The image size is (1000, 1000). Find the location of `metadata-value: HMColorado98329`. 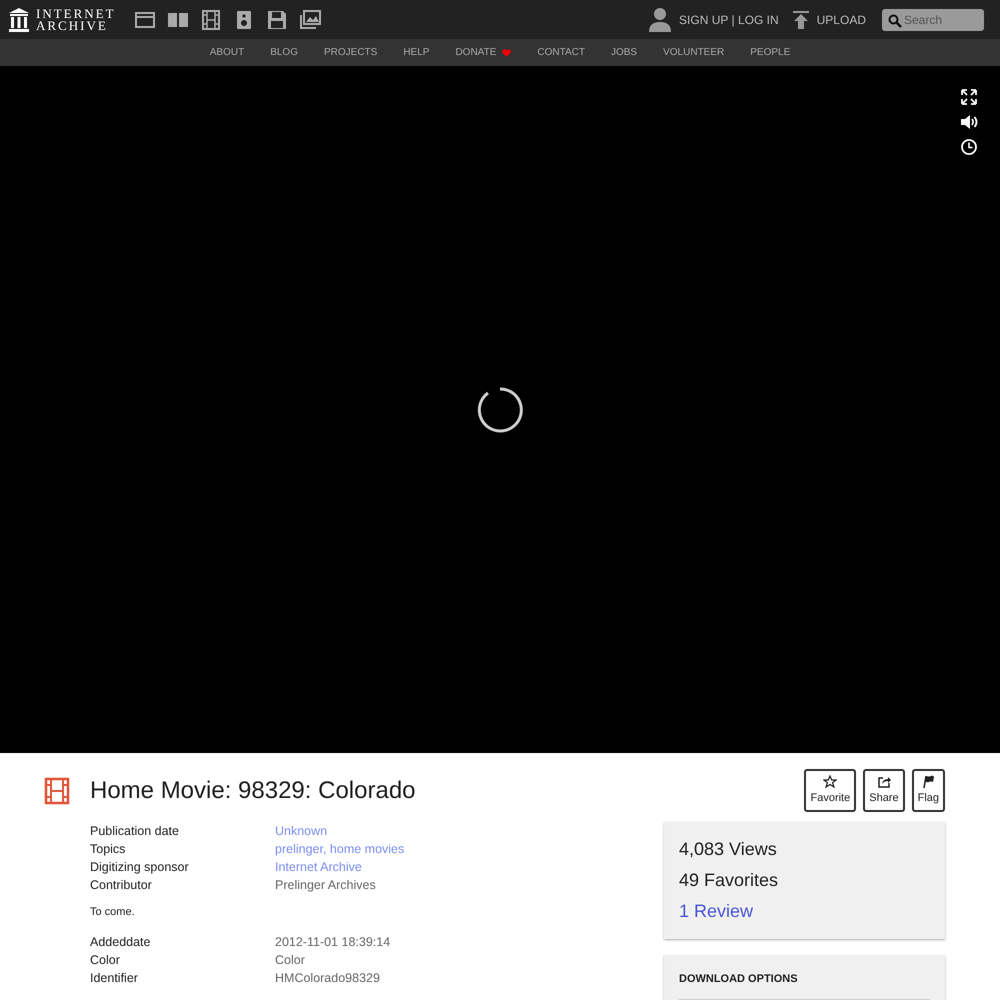

metadata-value: HMColorado98329 is located at coordinates (327, 978).